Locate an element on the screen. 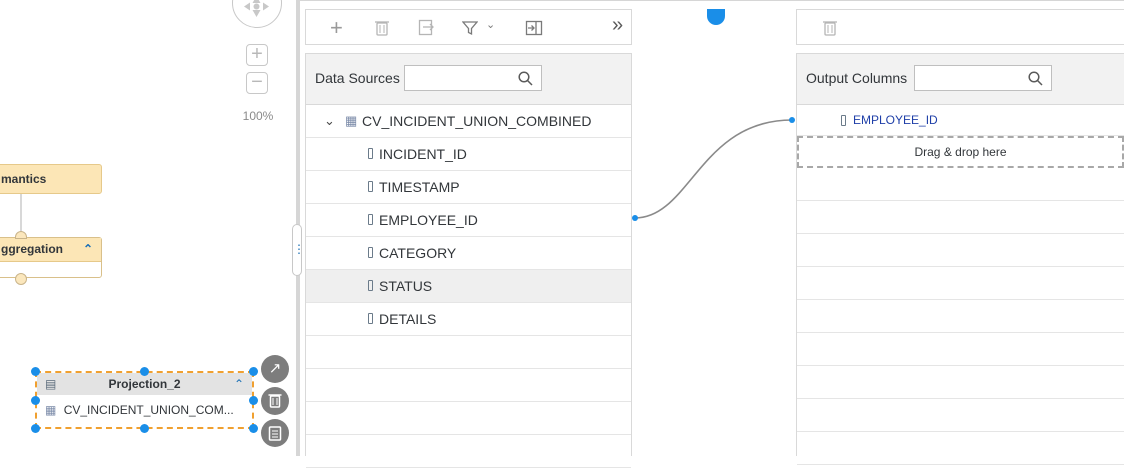 Image resolution: width=1124 pixels, height=468 pixels. top-divider is located at coordinates (712, 0).